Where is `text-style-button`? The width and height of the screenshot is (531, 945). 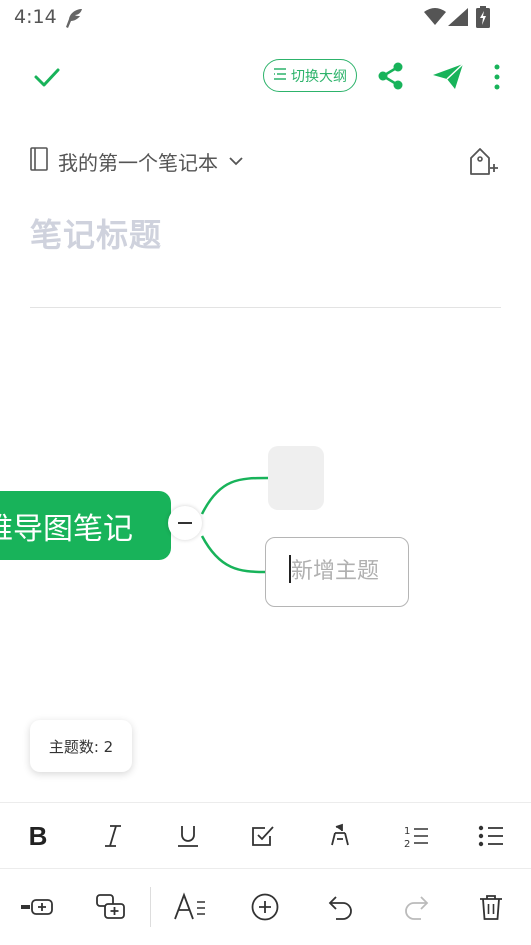 text-style-button is located at coordinates (190, 907).